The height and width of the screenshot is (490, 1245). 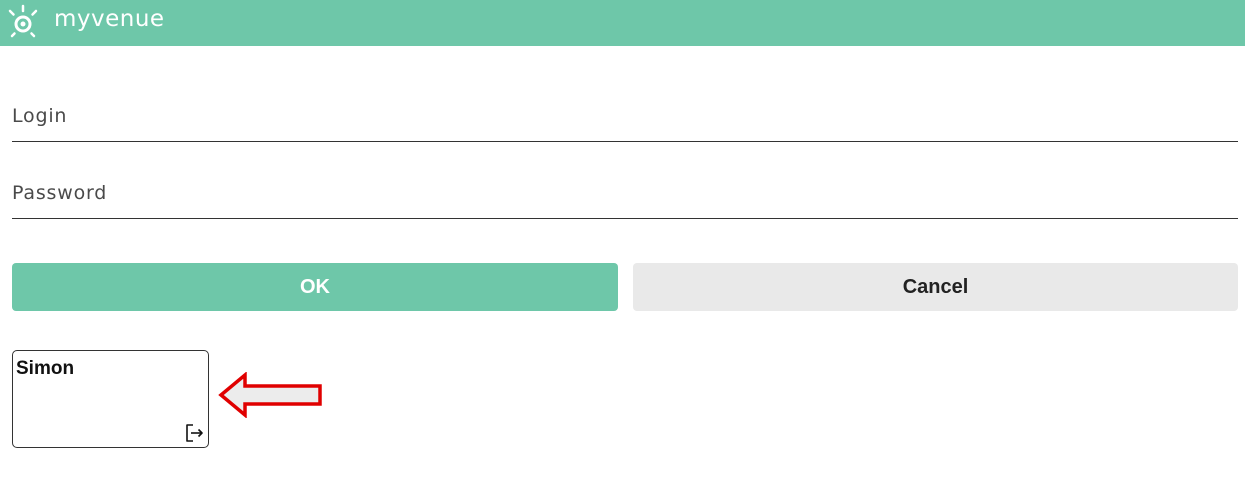 I want to click on red-arrow-left-icon, so click(x=270, y=395).